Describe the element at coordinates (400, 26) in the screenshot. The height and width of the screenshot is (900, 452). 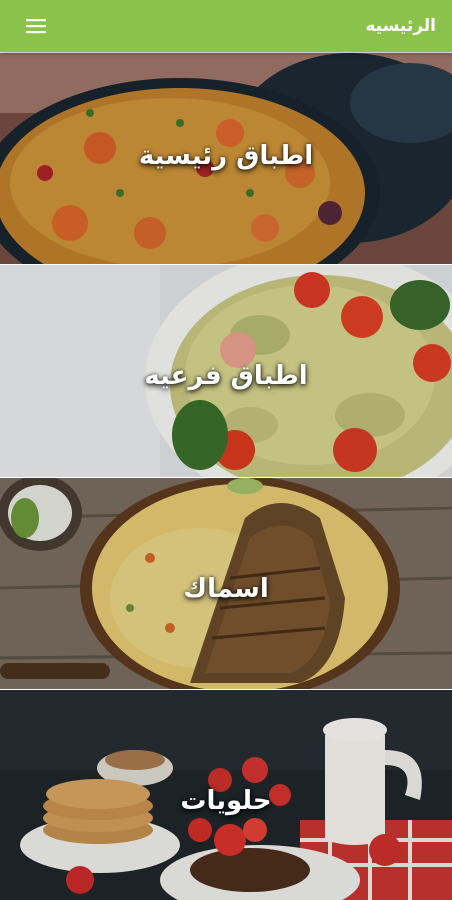
I see `page-title: الرئيسيه` at that location.